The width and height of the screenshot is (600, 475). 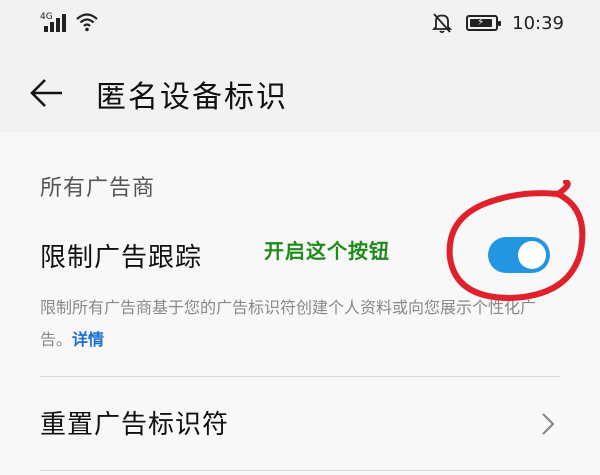 I want to click on reset-ad-identifier-label: 重置广告标识符, so click(x=135, y=425).